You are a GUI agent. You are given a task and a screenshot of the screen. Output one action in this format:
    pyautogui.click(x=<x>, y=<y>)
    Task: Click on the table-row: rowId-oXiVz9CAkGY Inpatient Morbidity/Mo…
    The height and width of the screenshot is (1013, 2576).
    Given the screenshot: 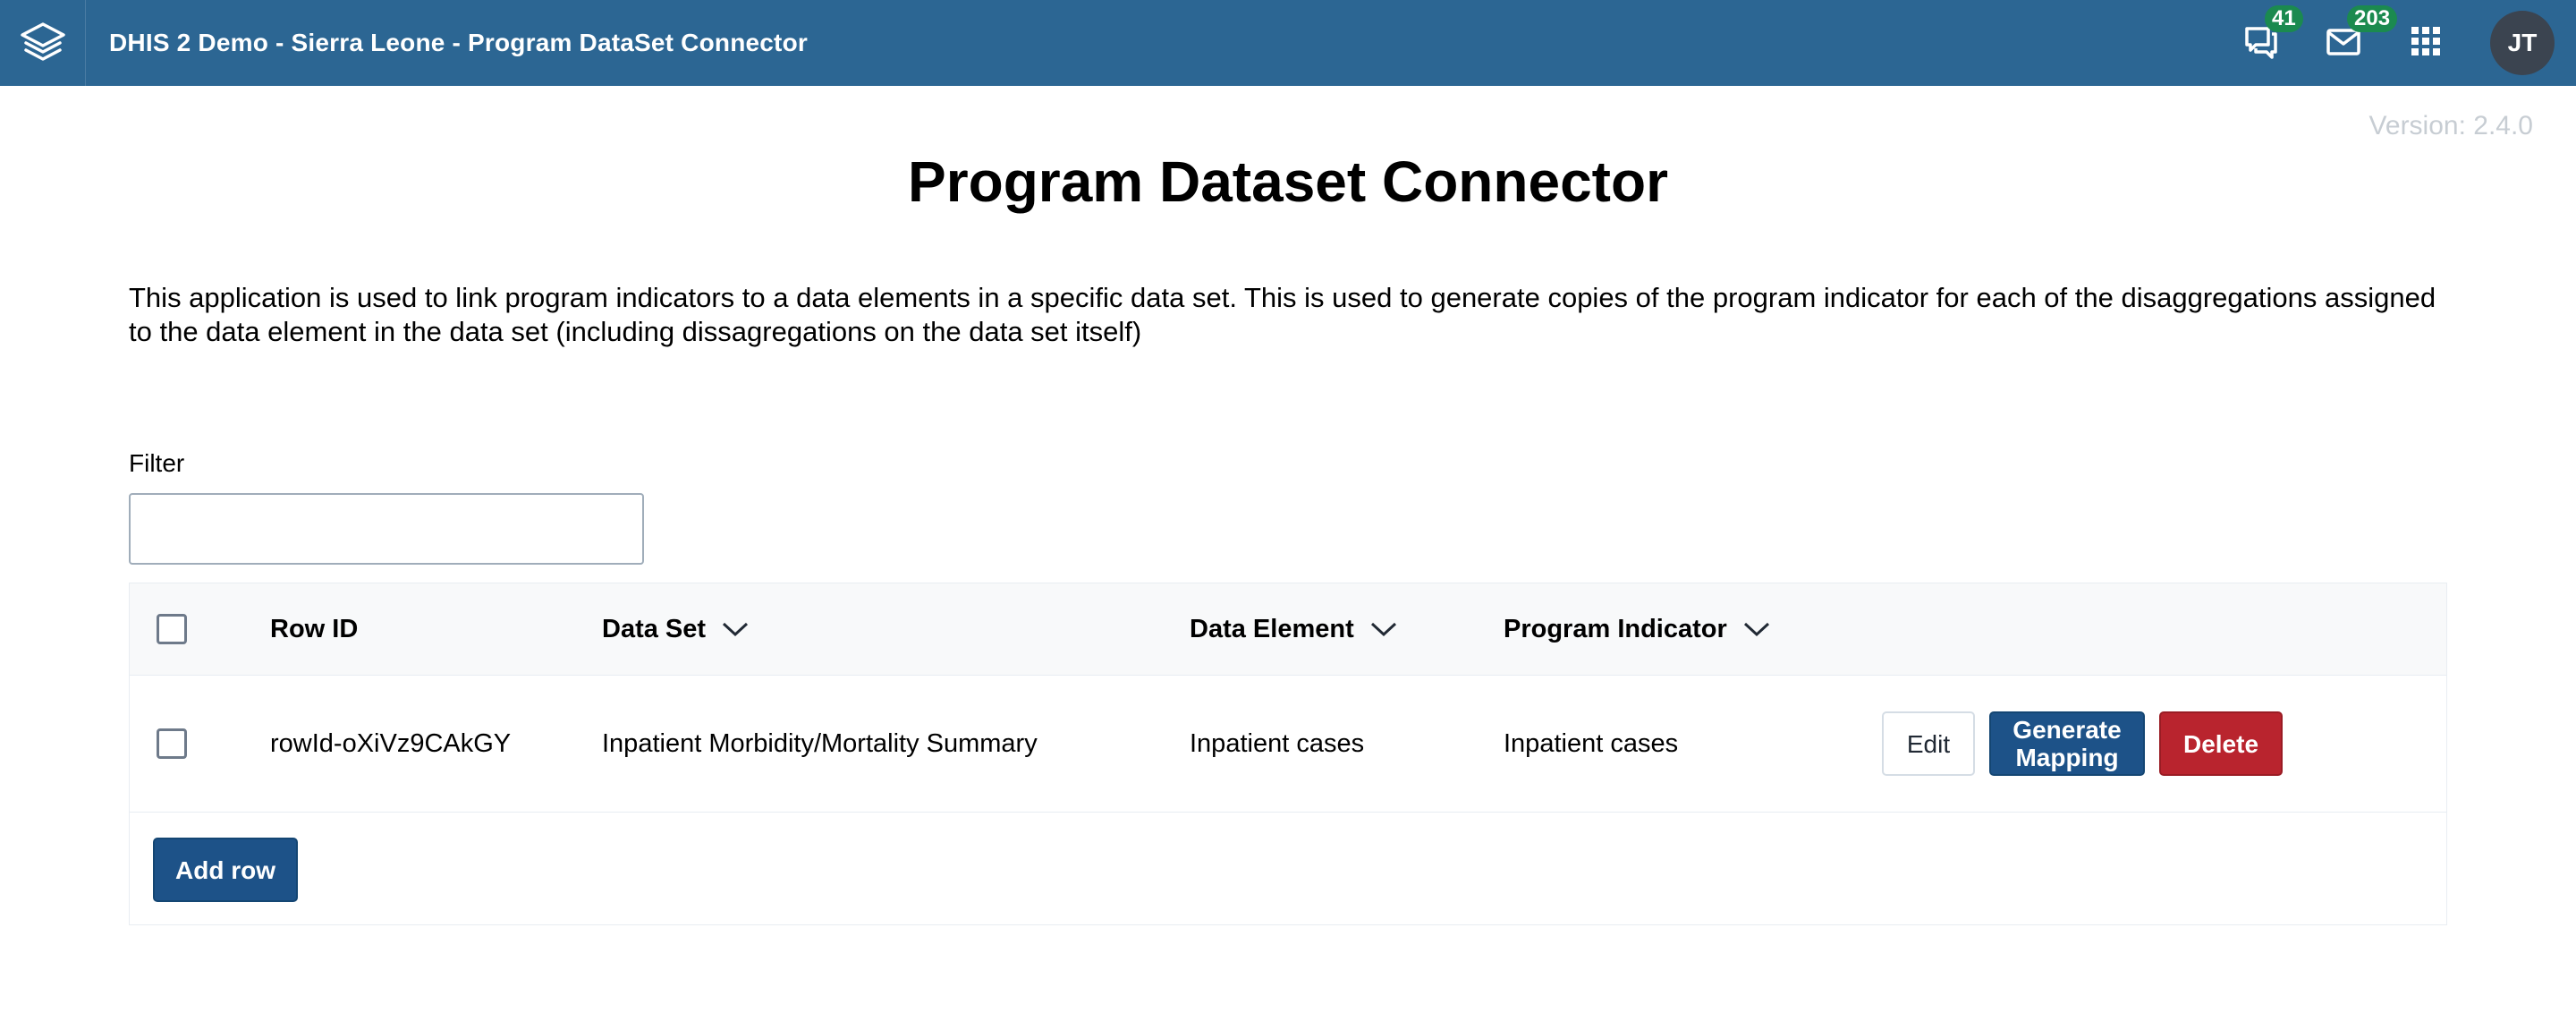 What is the action you would take?
    pyautogui.click(x=1288, y=744)
    